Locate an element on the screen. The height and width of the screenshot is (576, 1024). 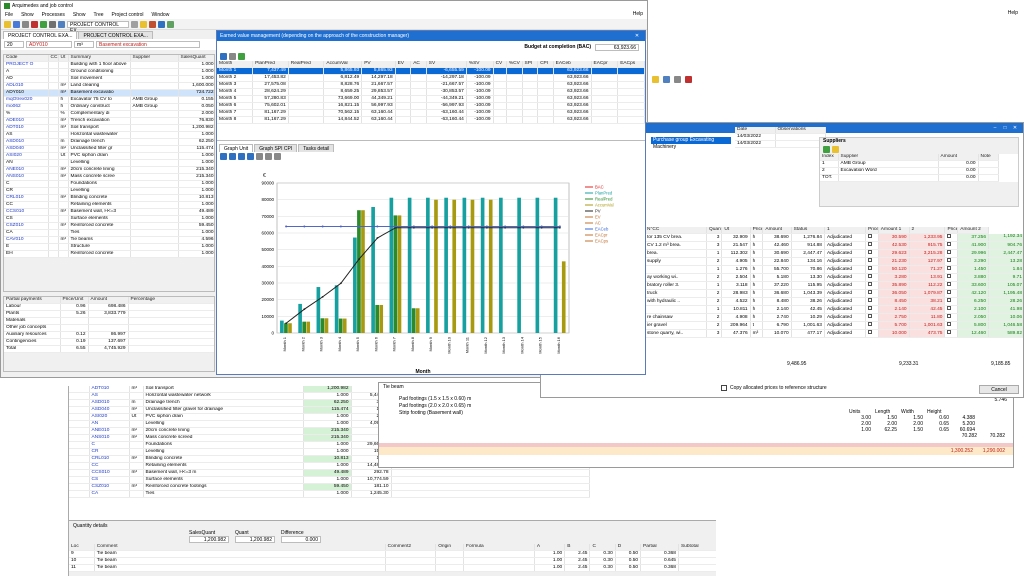
menu-item: Window is located at coordinates (161, 15).